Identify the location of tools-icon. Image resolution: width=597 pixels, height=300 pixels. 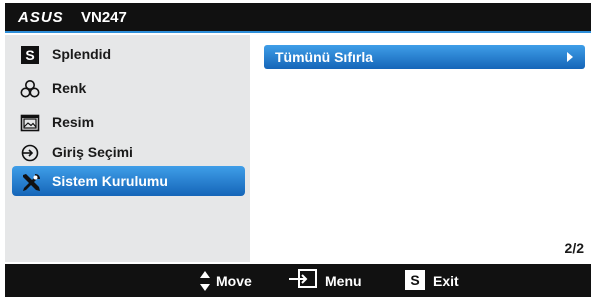
(30, 182).